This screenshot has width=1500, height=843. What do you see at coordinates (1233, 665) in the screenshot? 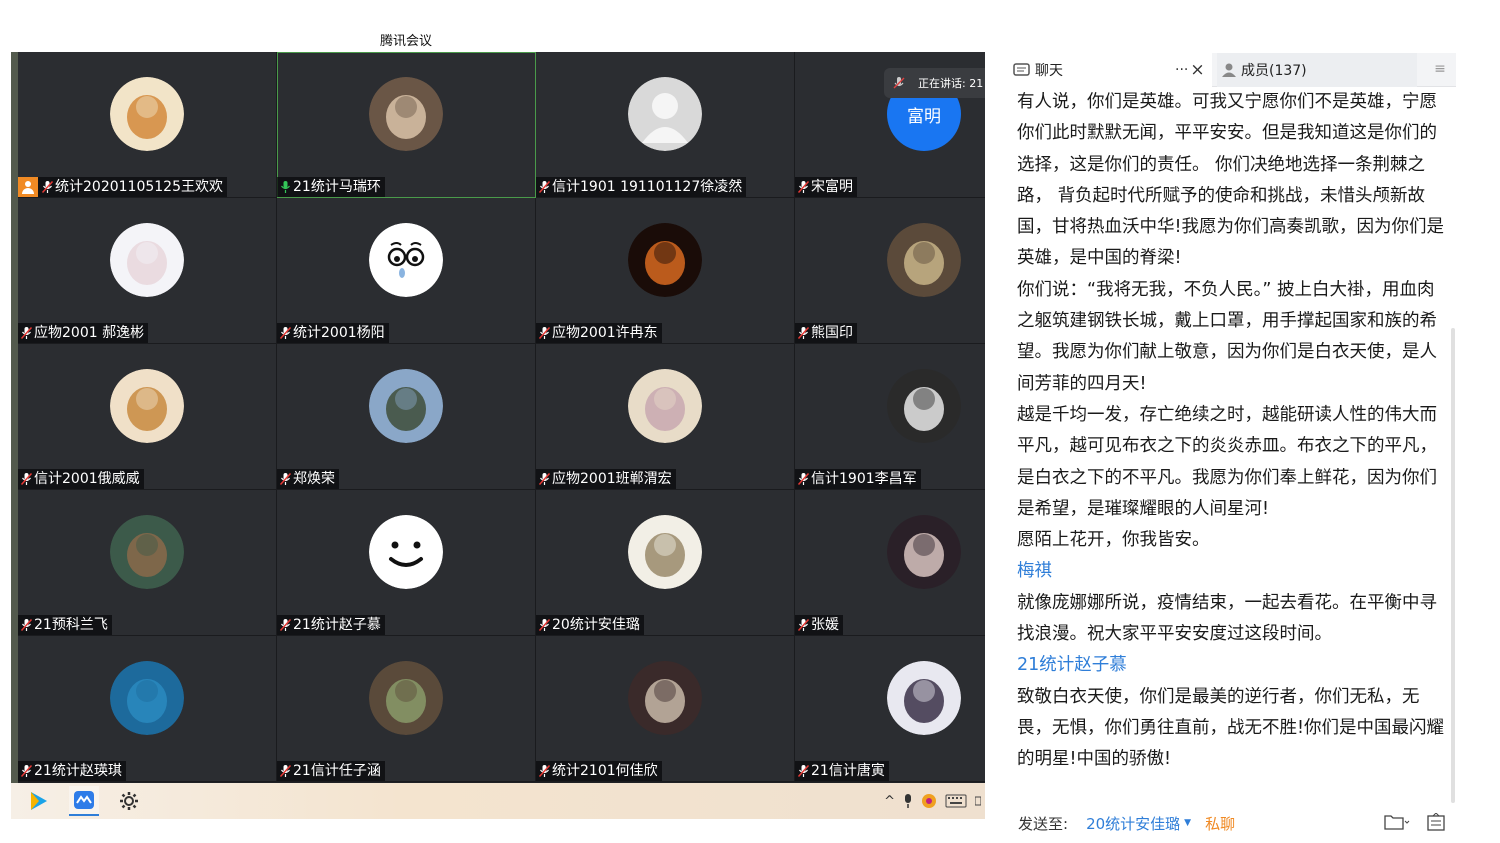
I see `message-sender: 21统计赵子慕` at bounding box center [1233, 665].